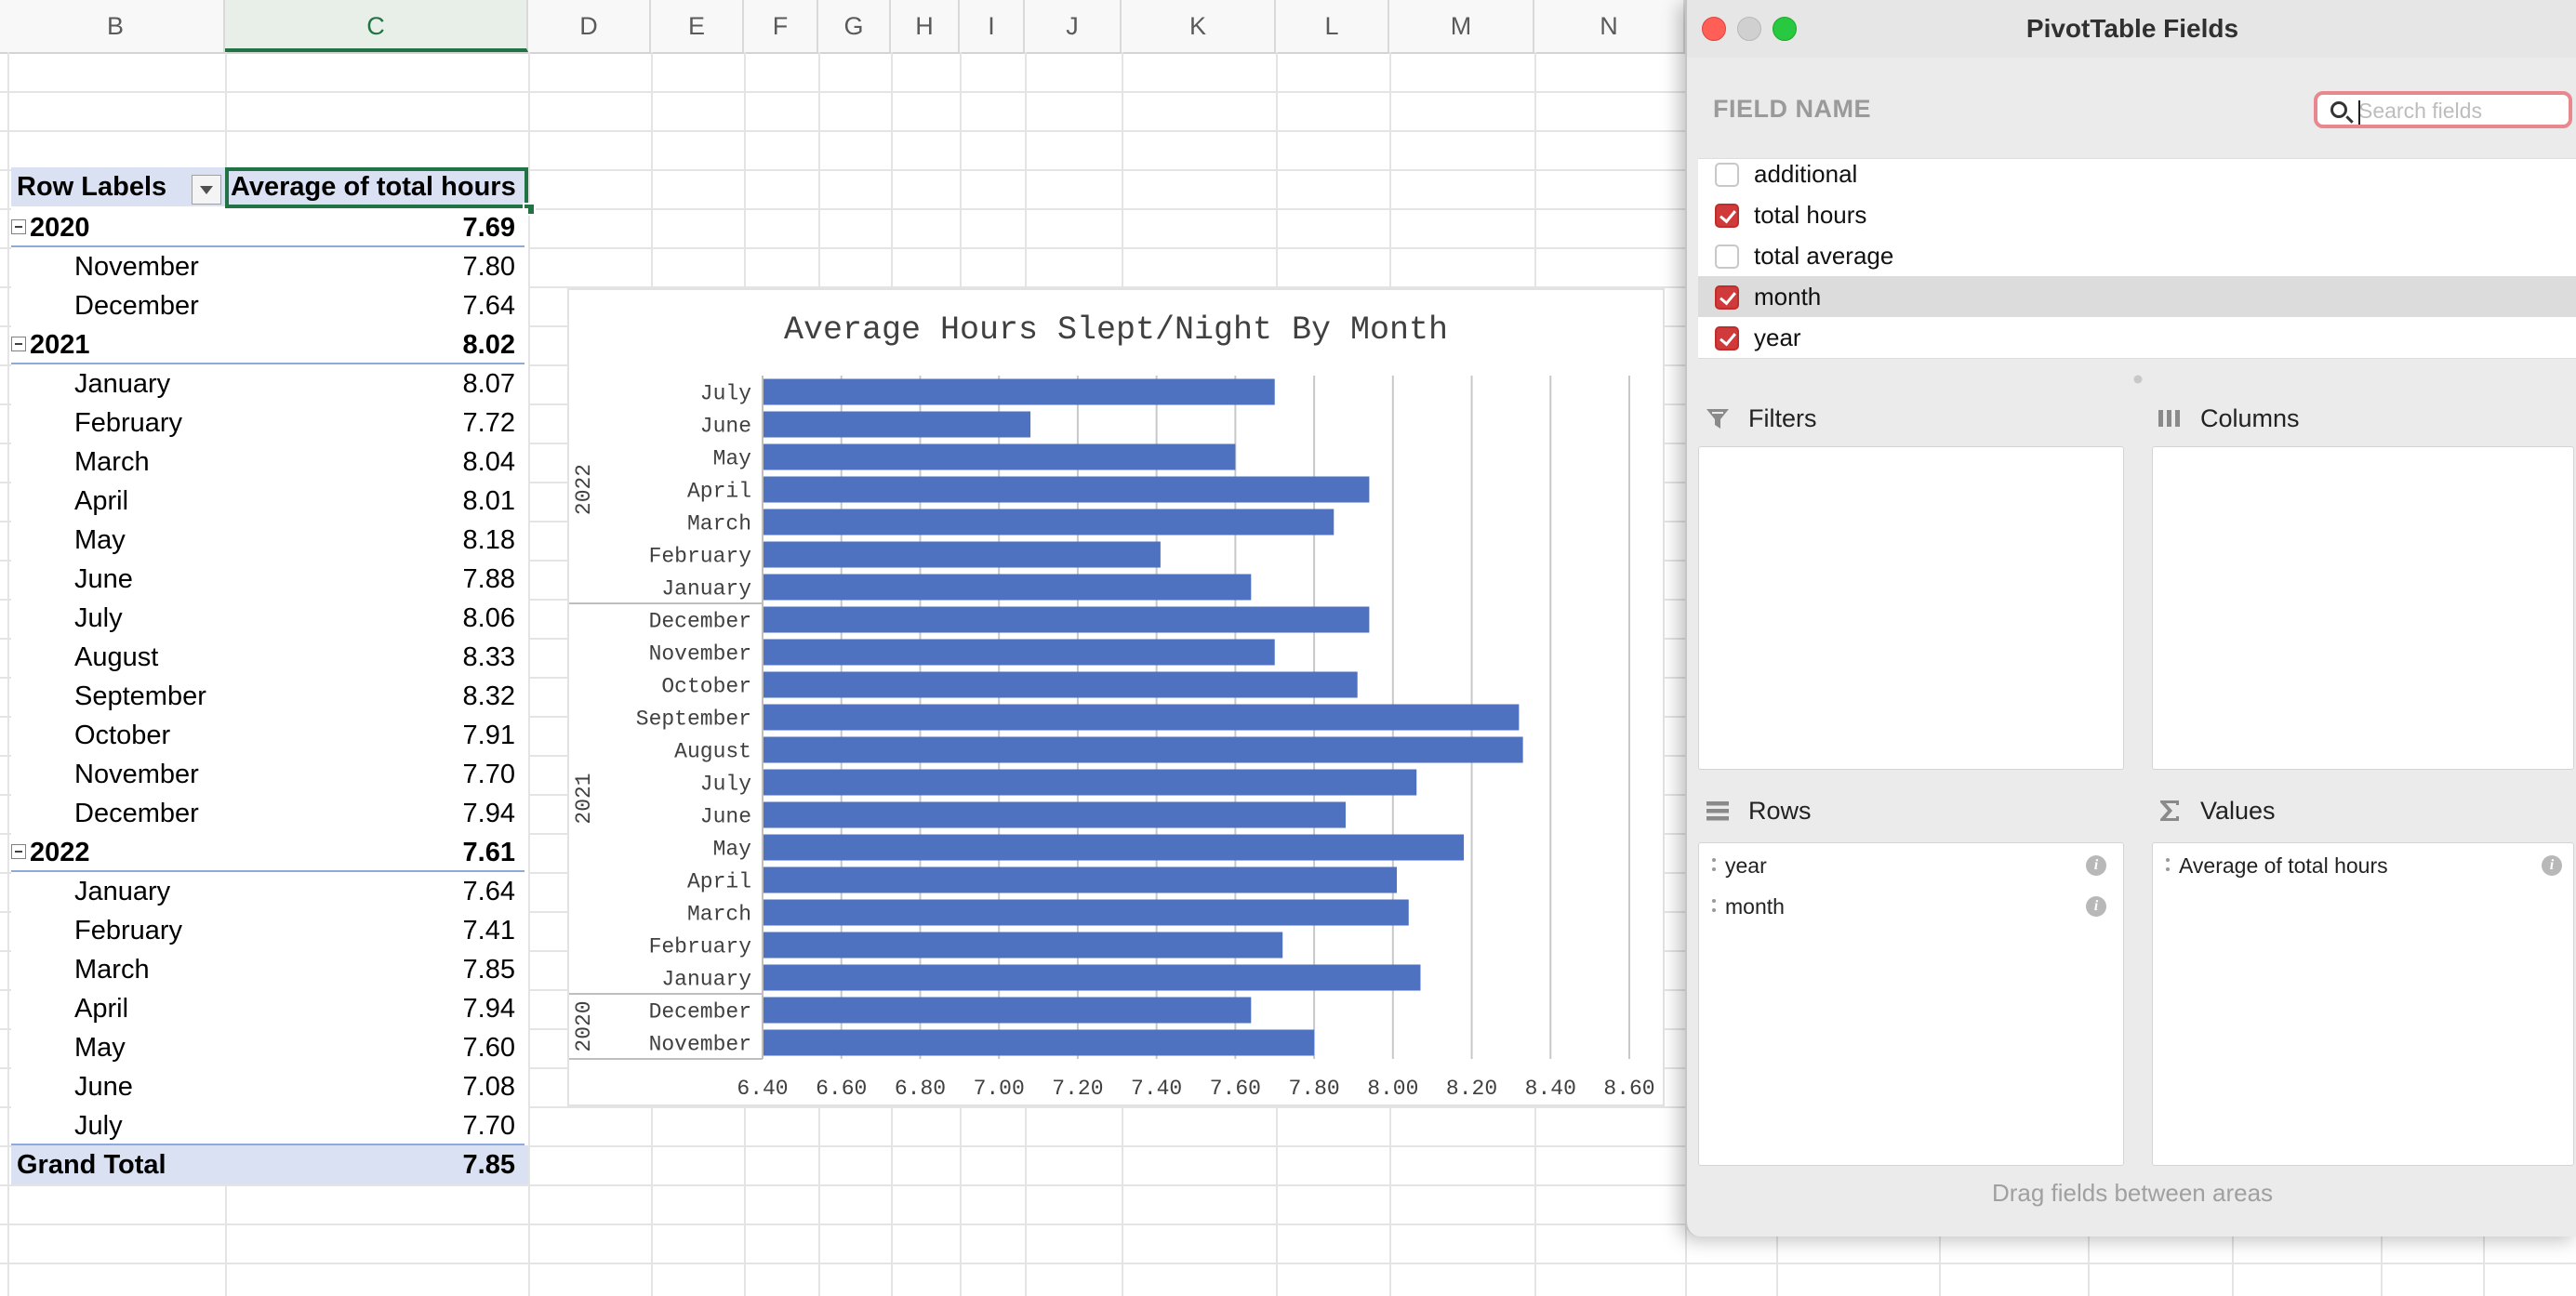 The width and height of the screenshot is (2576, 1296). What do you see at coordinates (1911, 608) in the screenshot?
I see `filters-area` at bounding box center [1911, 608].